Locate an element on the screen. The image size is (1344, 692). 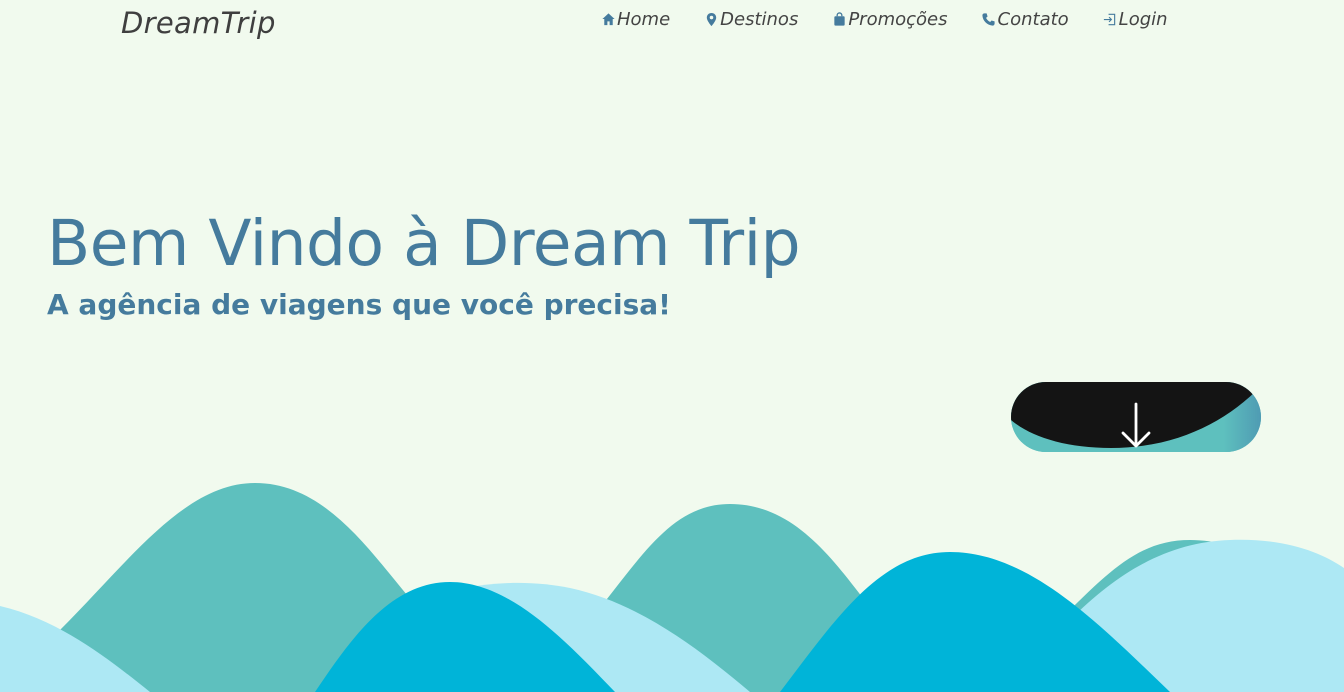
nav-destinos-label: Destinos is located at coordinates (759, 19).